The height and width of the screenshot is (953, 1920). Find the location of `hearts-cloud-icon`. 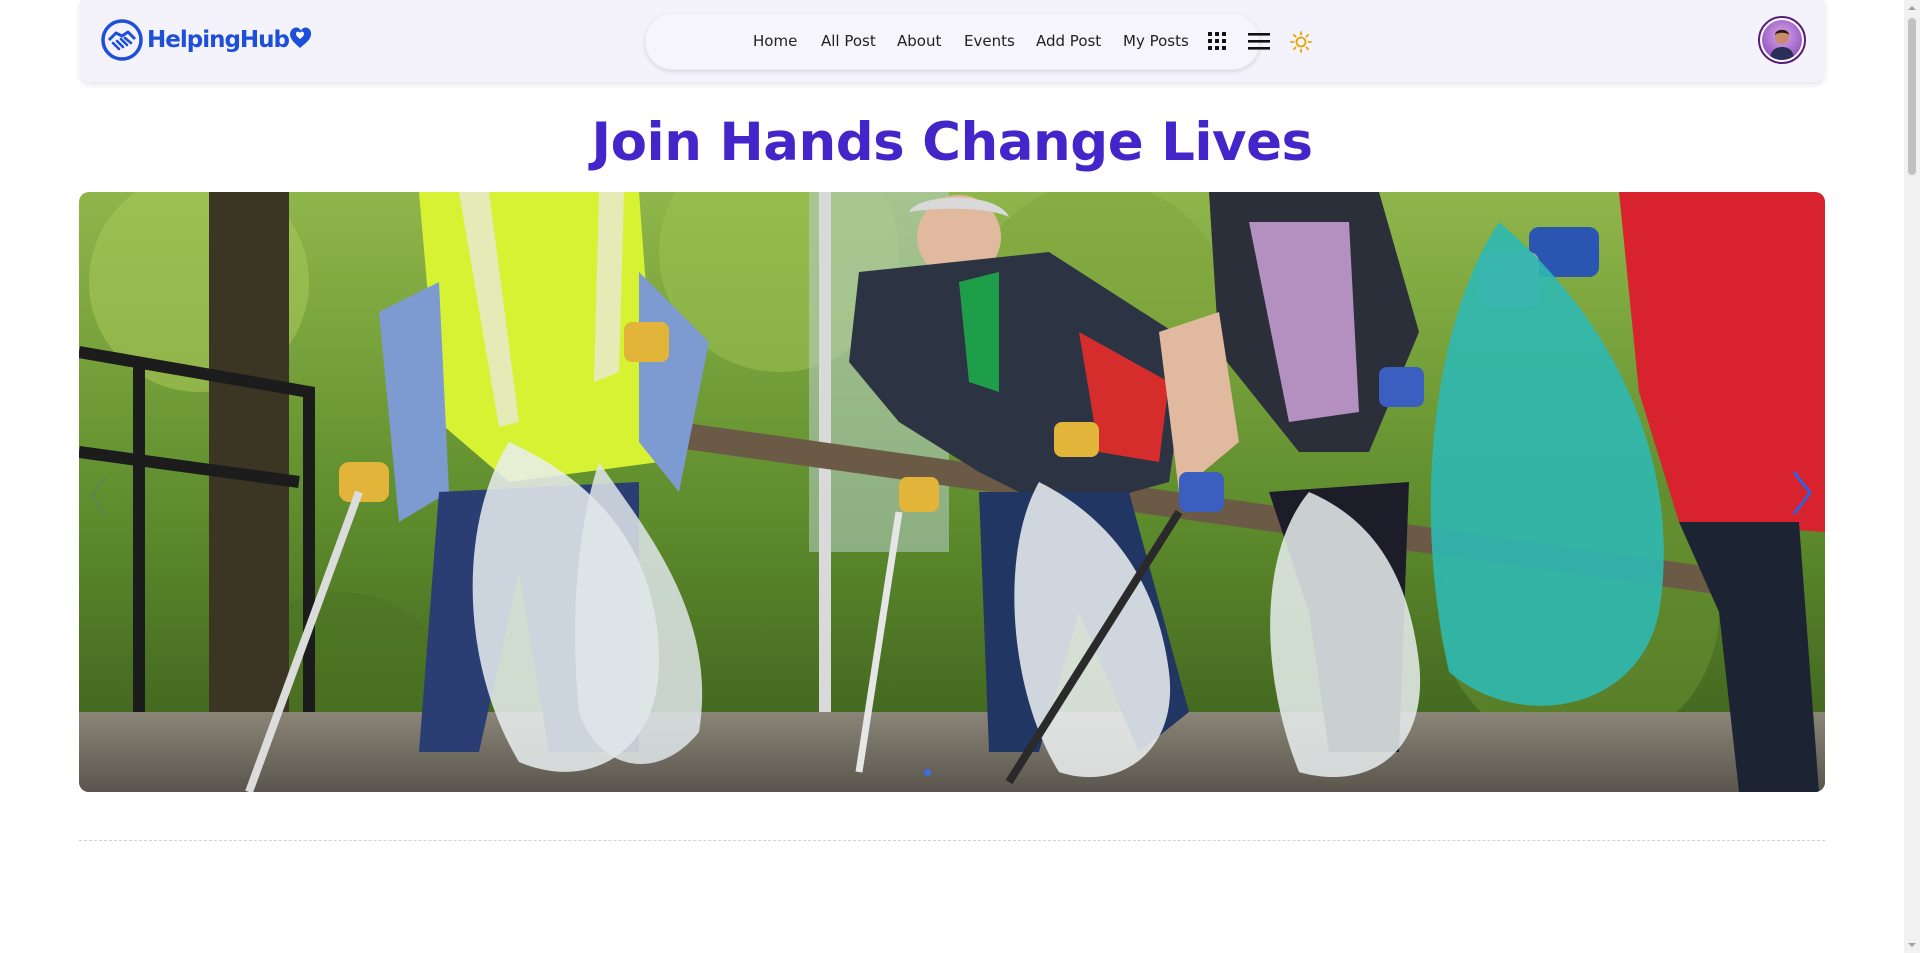

hearts-cloud-icon is located at coordinates (301, 37).